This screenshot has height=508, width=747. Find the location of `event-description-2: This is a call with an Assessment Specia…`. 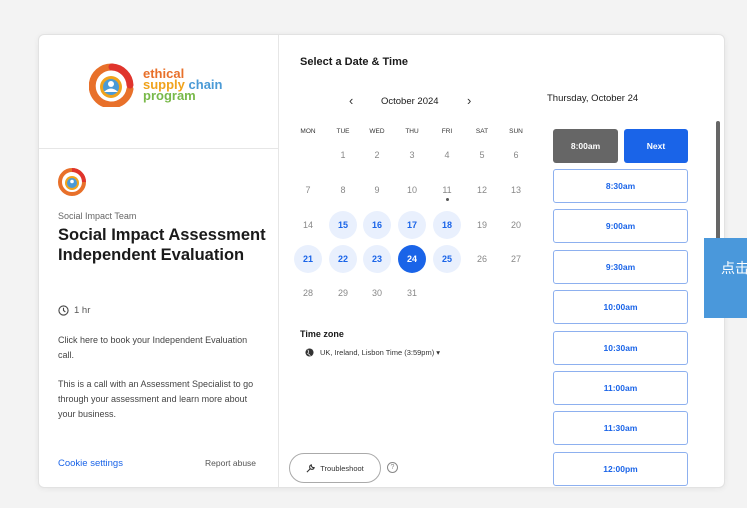

event-description-2: This is a call with an Assessment Specia… is located at coordinates (156, 399).